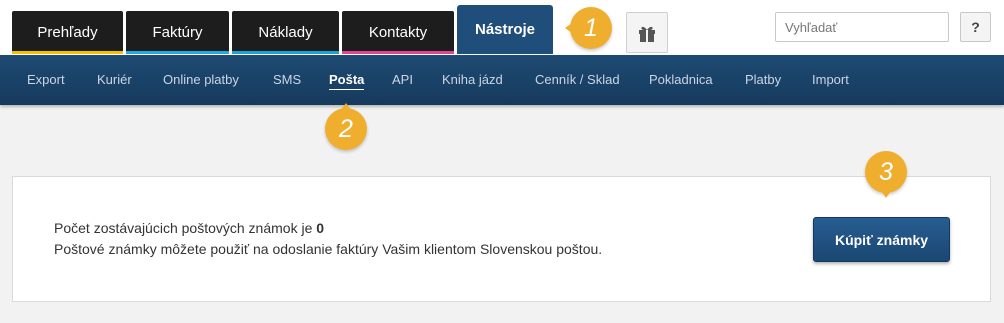  What do you see at coordinates (347, 81) in the screenshot?
I see `subnav-item-posta: Pošta` at bounding box center [347, 81].